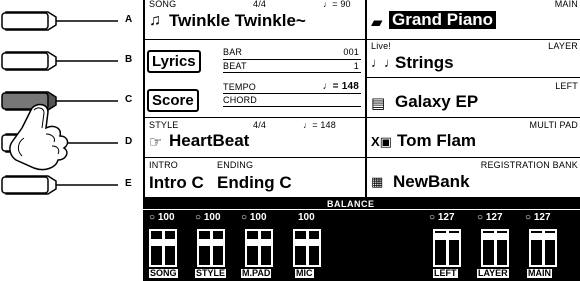  I want to click on style-cell: STYLE 4/4 ♩= 148 ☞ HeartBeat, so click(255, 138).